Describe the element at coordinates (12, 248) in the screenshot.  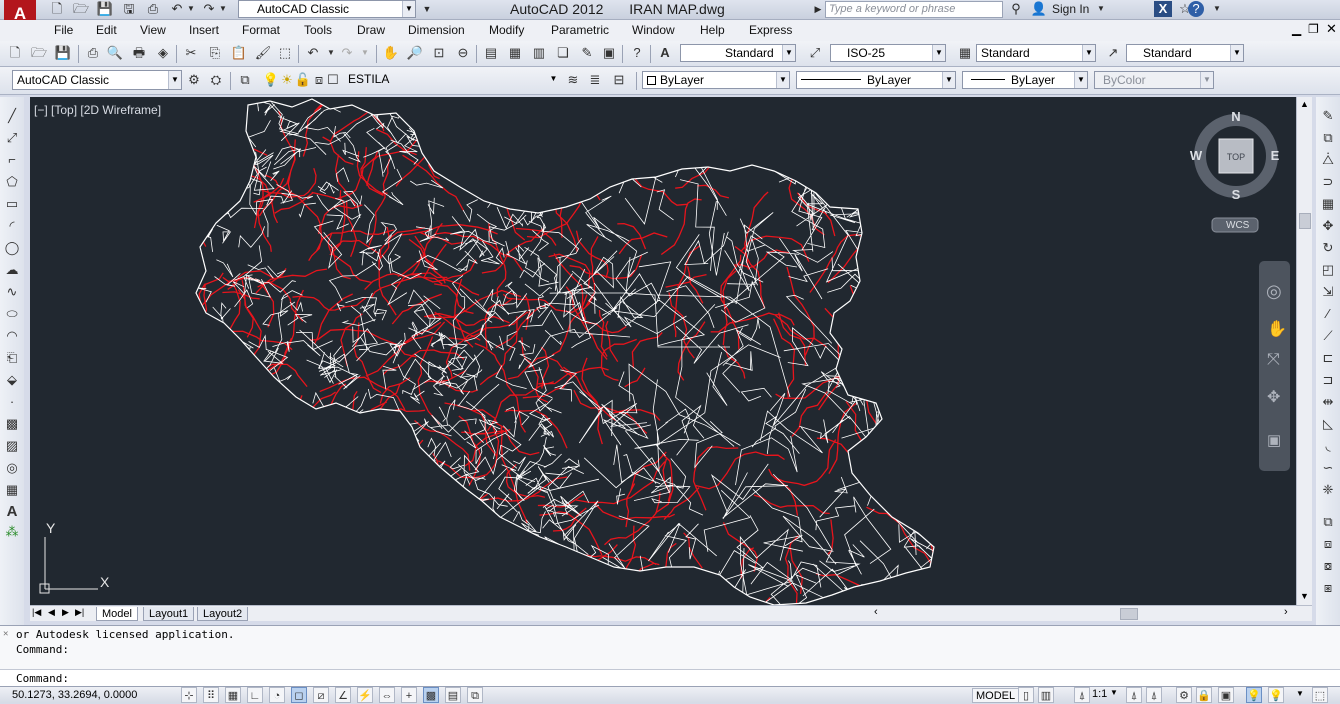
I see `circle-icon: ◯` at that location.